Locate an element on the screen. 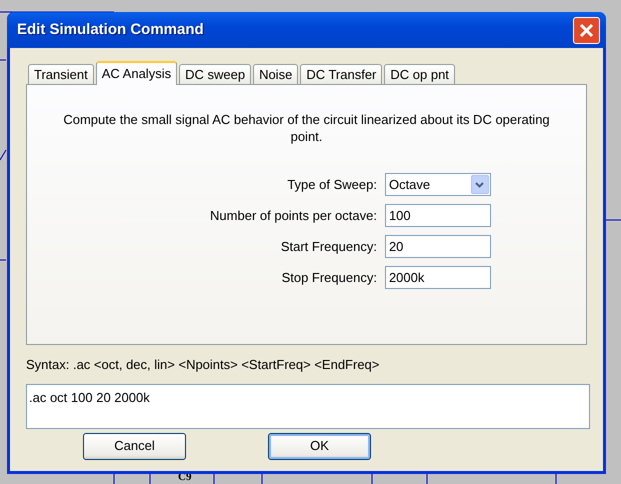  tab: DC sweep is located at coordinates (215, 74).